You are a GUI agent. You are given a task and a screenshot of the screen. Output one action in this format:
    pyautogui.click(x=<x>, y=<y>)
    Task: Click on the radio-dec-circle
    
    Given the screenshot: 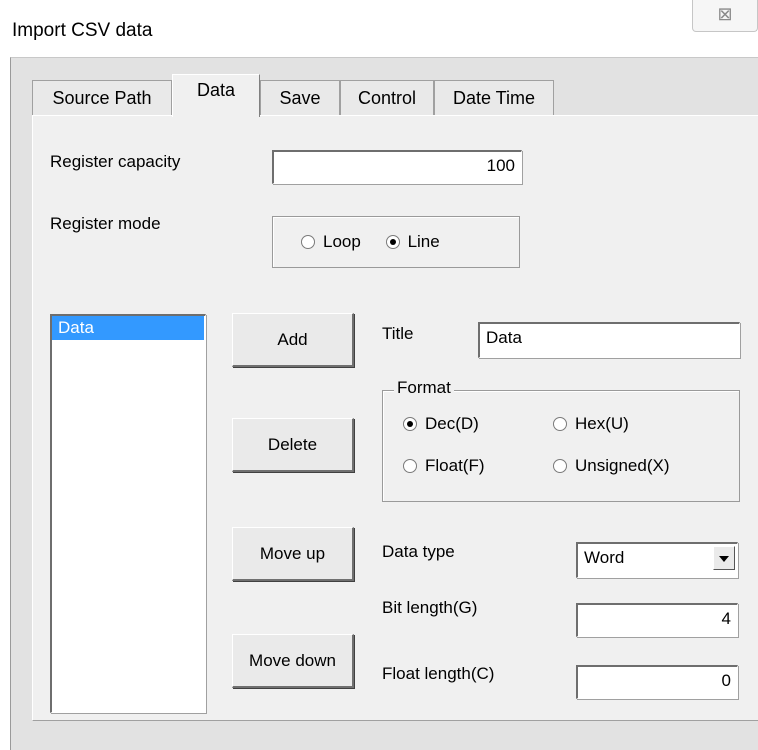 What is the action you would take?
    pyautogui.click(x=410, y=423)
    